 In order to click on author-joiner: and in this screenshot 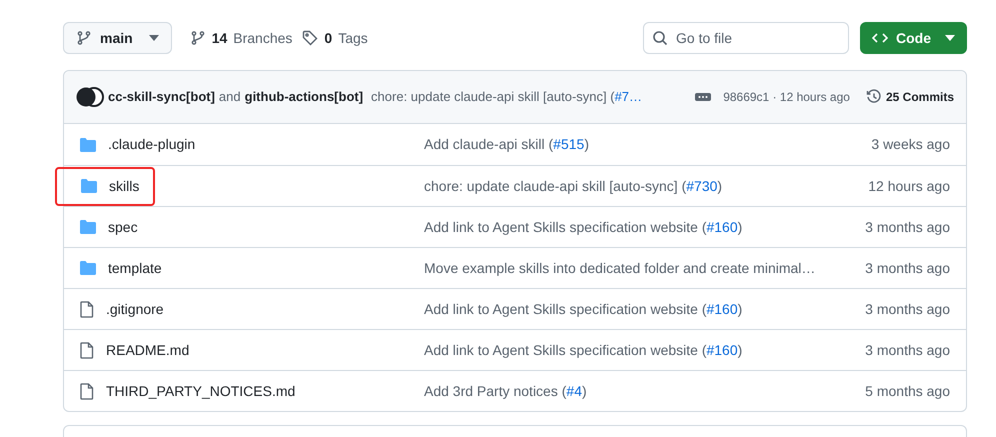, I will do `click(229, 97)`.